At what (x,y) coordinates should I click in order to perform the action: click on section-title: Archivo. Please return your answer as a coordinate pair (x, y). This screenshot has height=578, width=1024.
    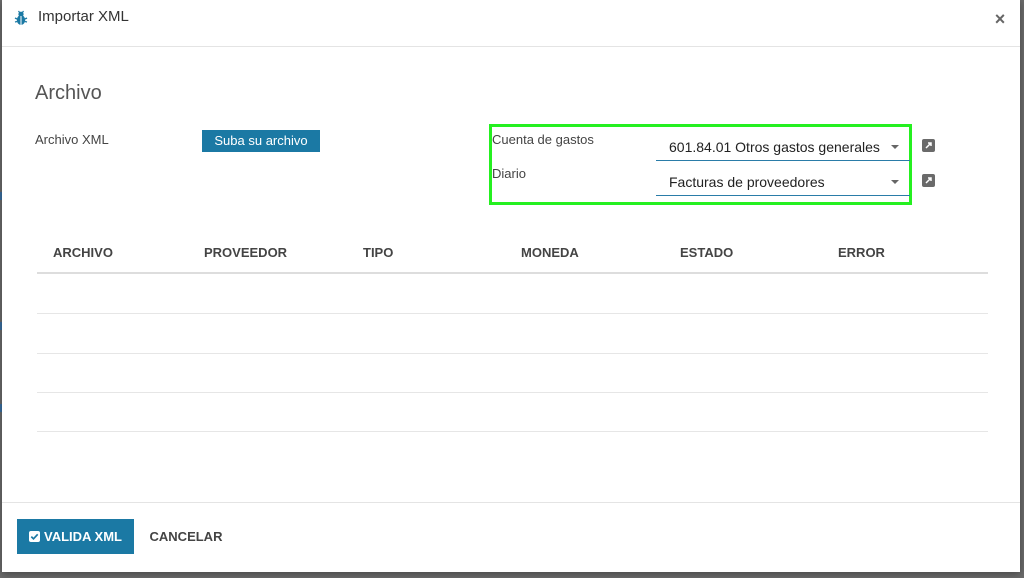
    Looking at the image, I should click on (68, 93).